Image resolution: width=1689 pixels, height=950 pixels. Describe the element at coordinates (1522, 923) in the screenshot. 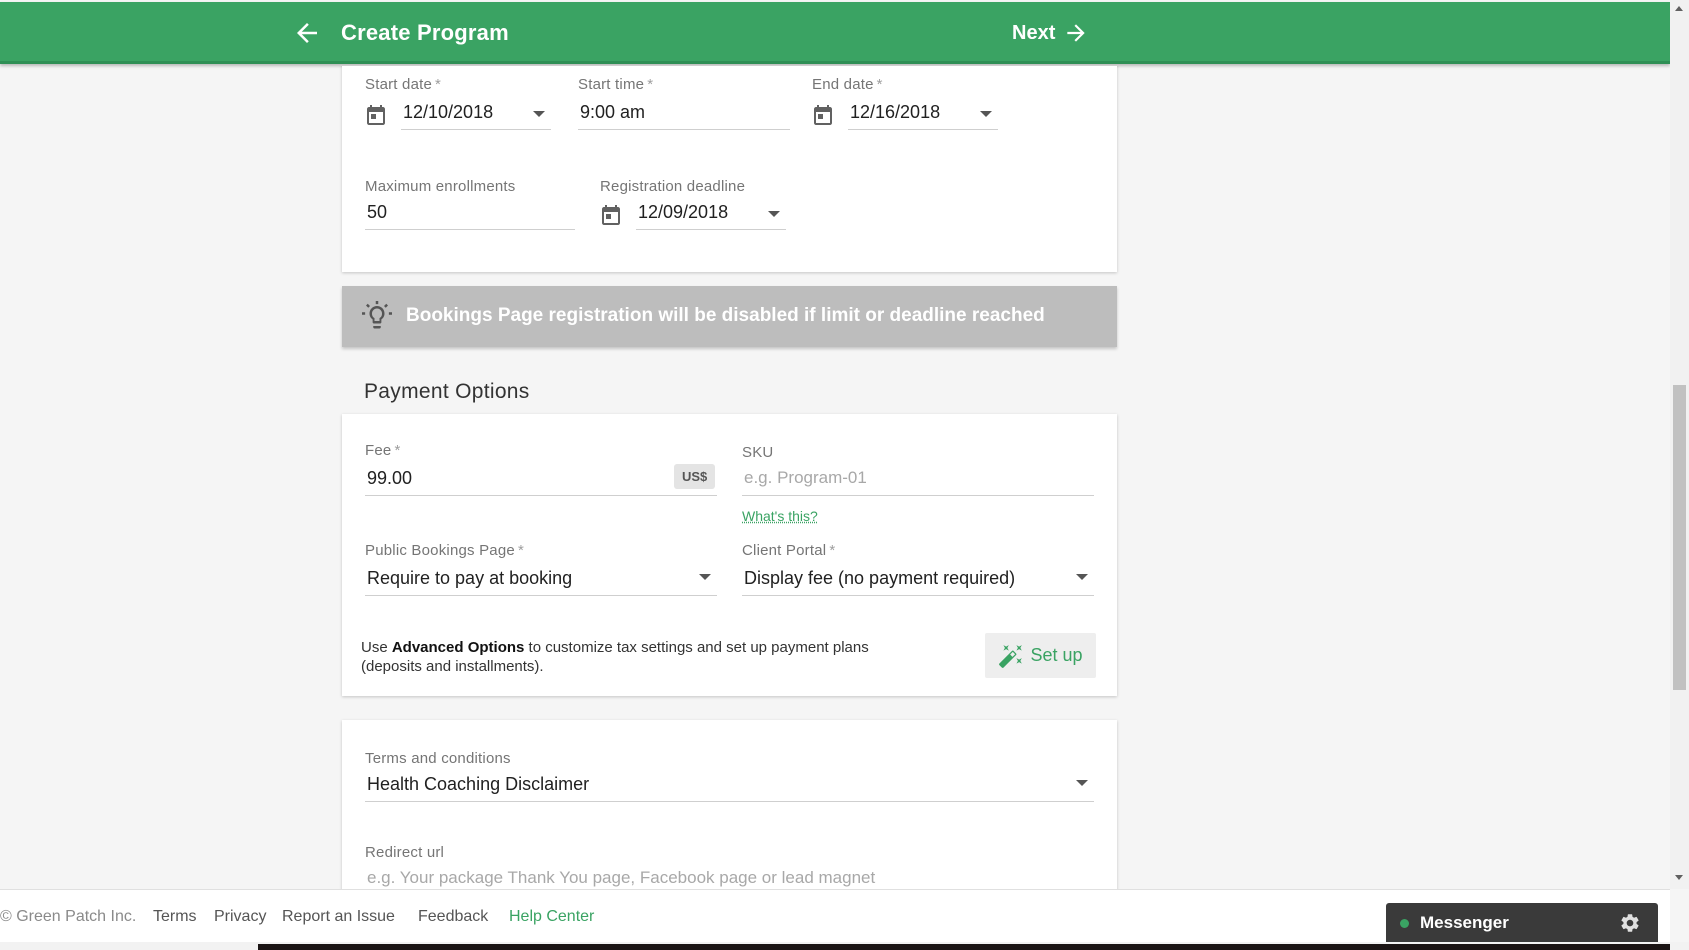

I see `messenger-panel: Messenger` at that location.